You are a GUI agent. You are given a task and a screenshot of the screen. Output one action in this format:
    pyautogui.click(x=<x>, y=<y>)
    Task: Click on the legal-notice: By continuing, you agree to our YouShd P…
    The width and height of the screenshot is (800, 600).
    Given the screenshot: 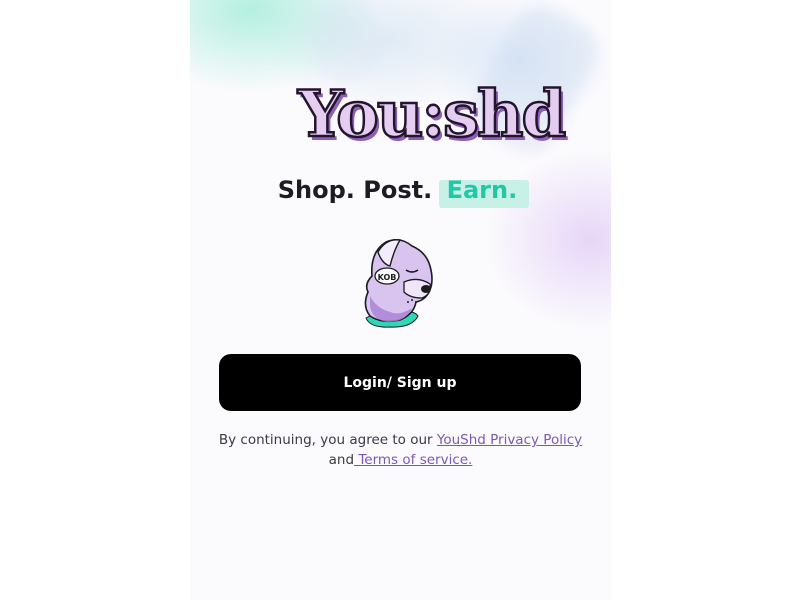 What is the action you would take?
    pyautogui.click(x=400, y=450)
    